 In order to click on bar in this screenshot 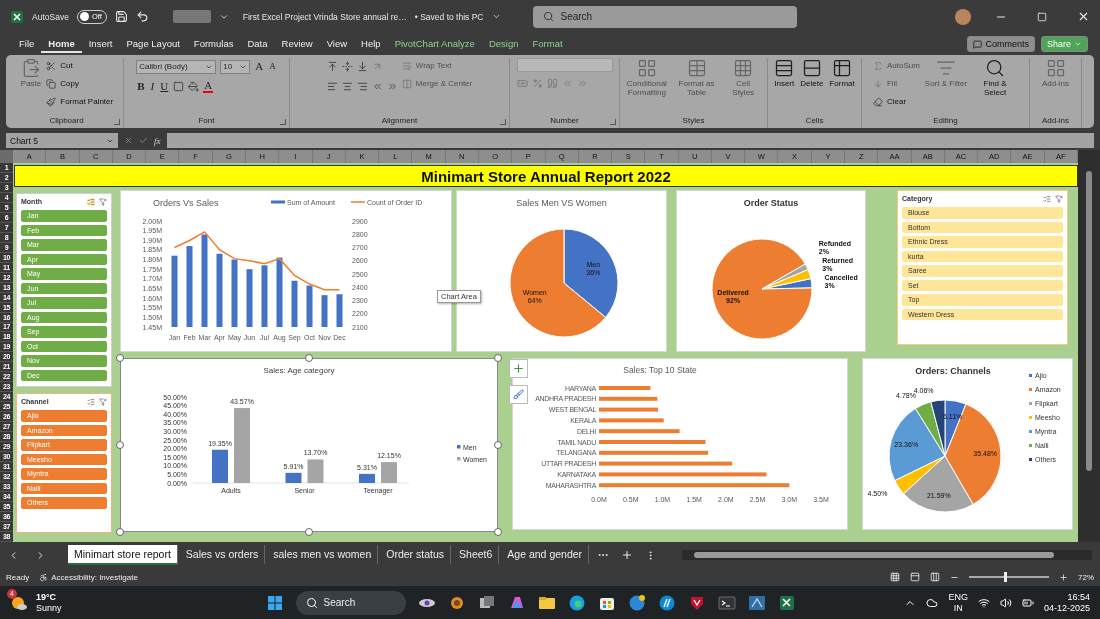, I will do `click(249, 298)`.